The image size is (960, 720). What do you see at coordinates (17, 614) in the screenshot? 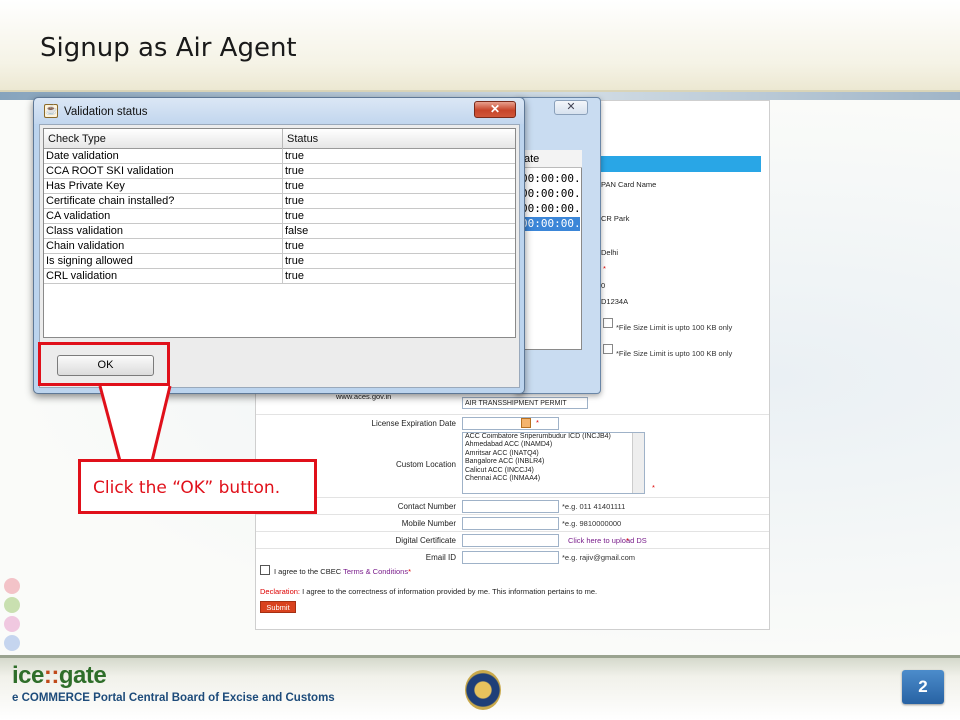
I see `decorative-dots` at bounding box center [17, 614].